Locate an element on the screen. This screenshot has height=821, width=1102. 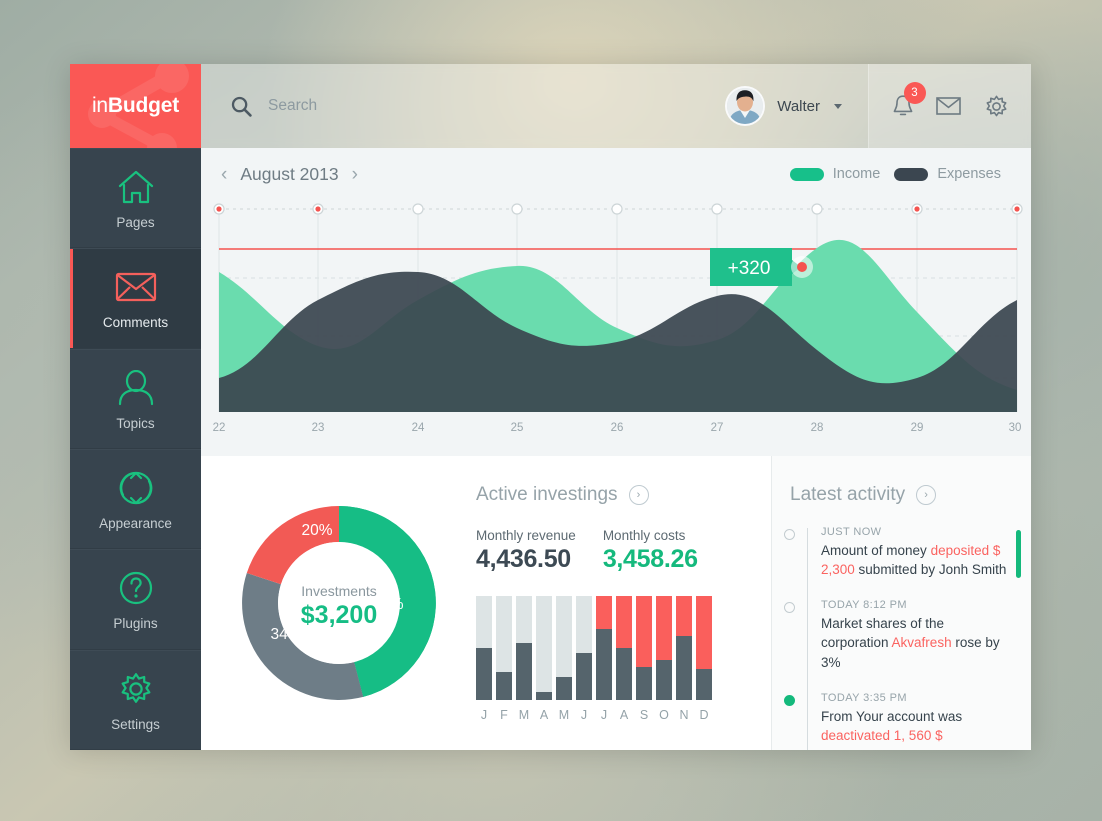
topbar: Walter 3 is located at coordinates (616, 106).